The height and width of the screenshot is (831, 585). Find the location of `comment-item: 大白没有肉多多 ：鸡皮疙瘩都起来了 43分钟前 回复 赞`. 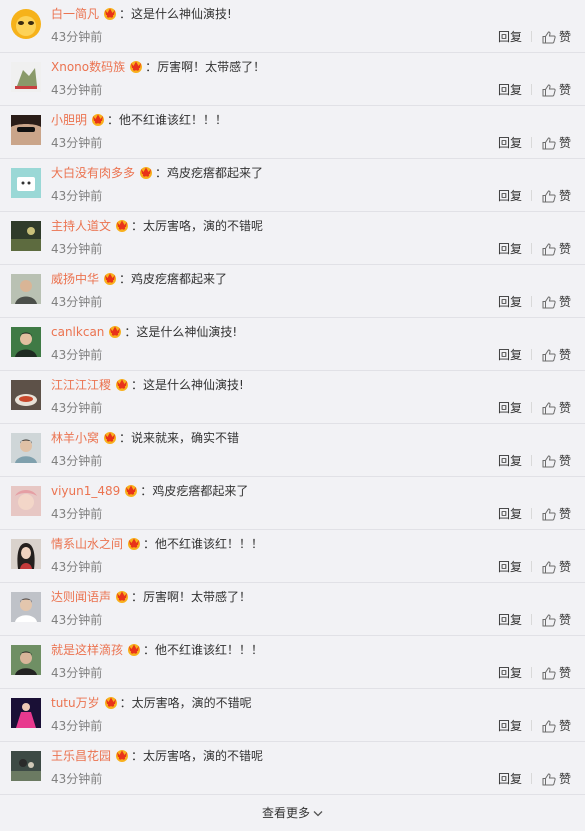

comment-item: 大白没有肉多多 ：鸡皮疙瘩都起来了 43分钟前 回复 赞 is located at coordinates (292, 185).